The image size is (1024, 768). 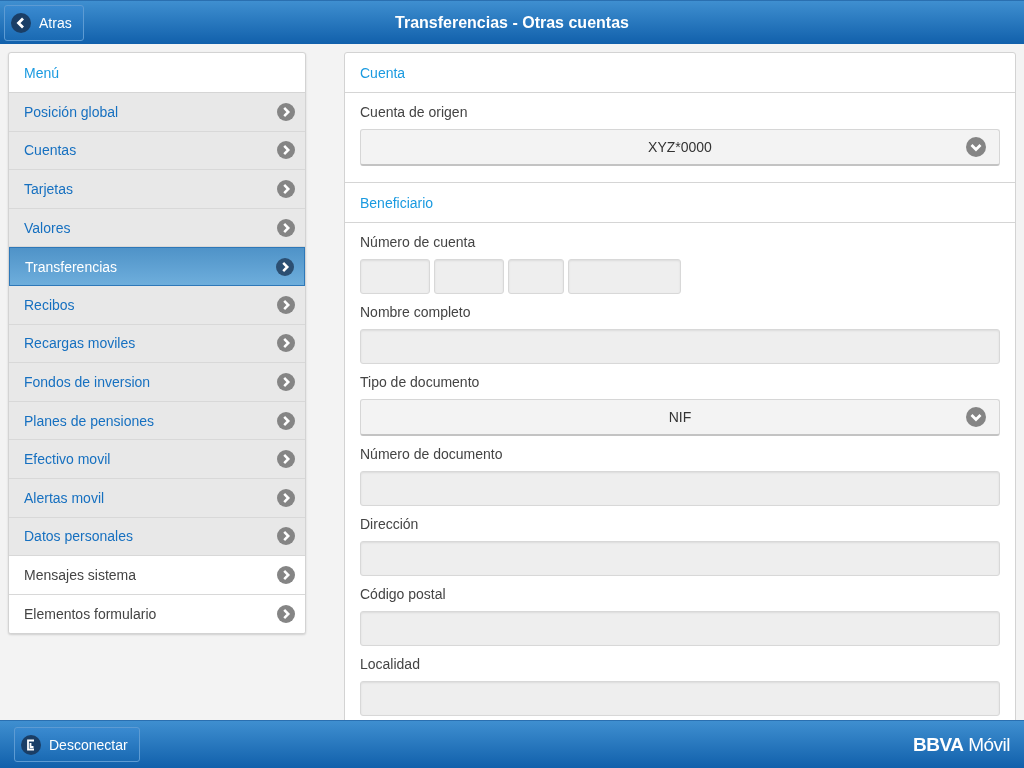 What do you see at coordinates (157, 498) in the screenshot?
I see `menu-item: Alertas movil` at bounding box center [157, 498].